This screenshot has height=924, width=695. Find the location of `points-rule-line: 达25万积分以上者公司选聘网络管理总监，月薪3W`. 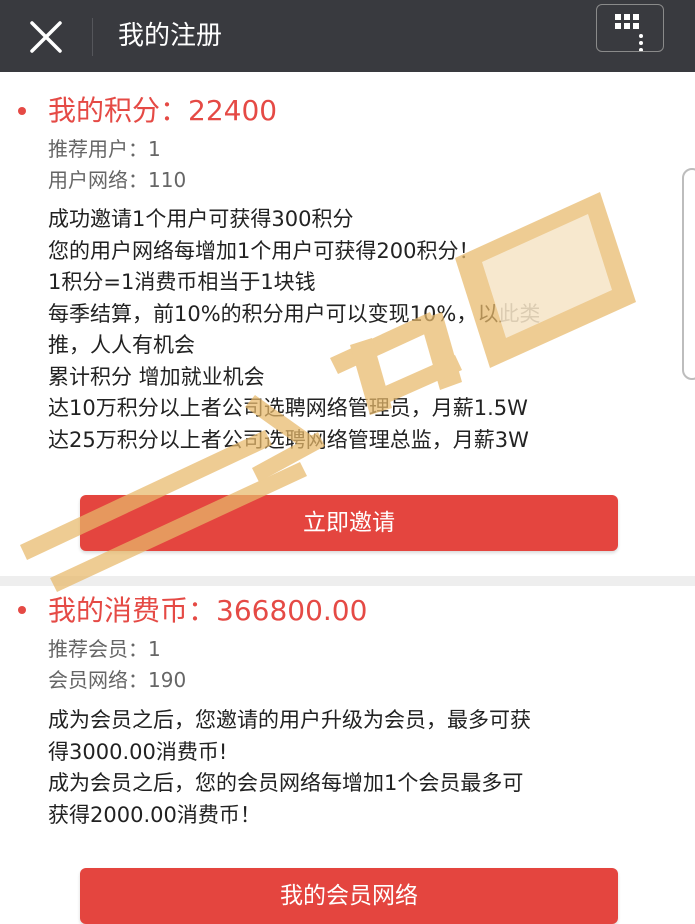

points-rule-line: 达25万积分以上者公司选聘网络管理总监，月薪3W is located at coordinates (288, 440).